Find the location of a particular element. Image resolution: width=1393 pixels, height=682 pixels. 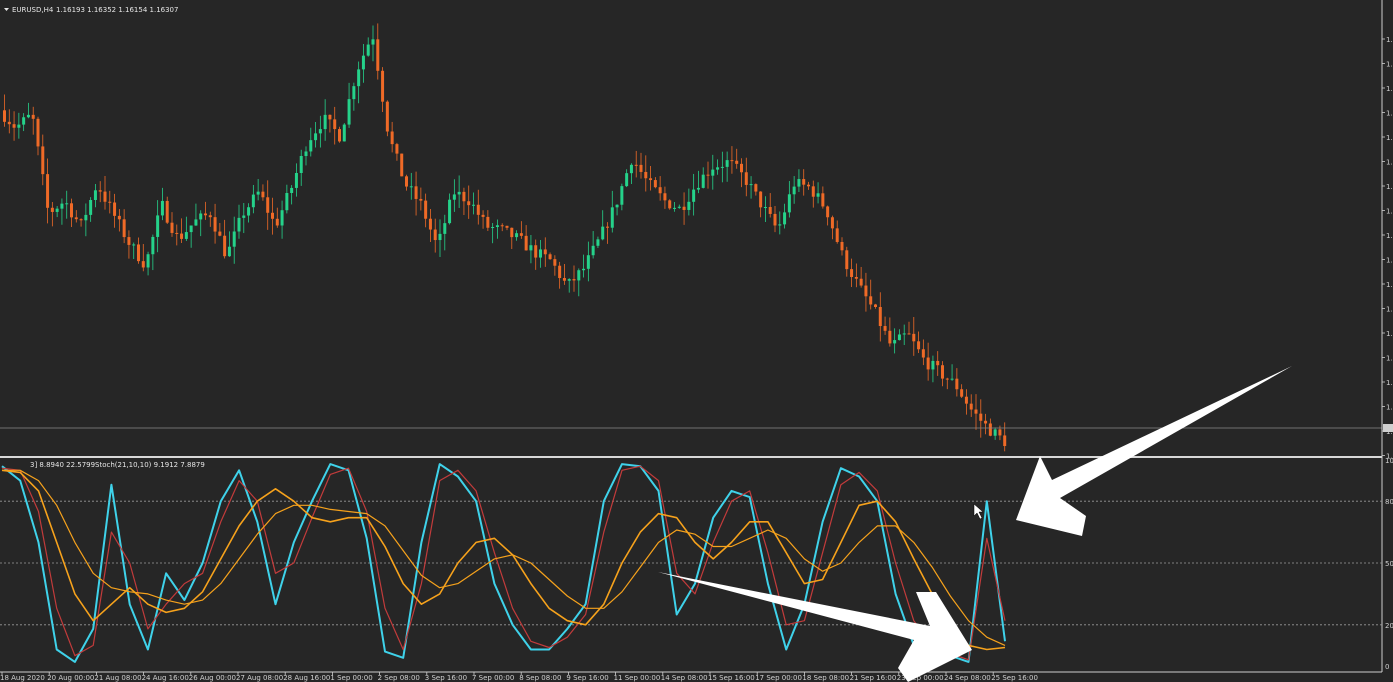

symbol-label: EURUSD,H4 is located at coordinates (33, 10).